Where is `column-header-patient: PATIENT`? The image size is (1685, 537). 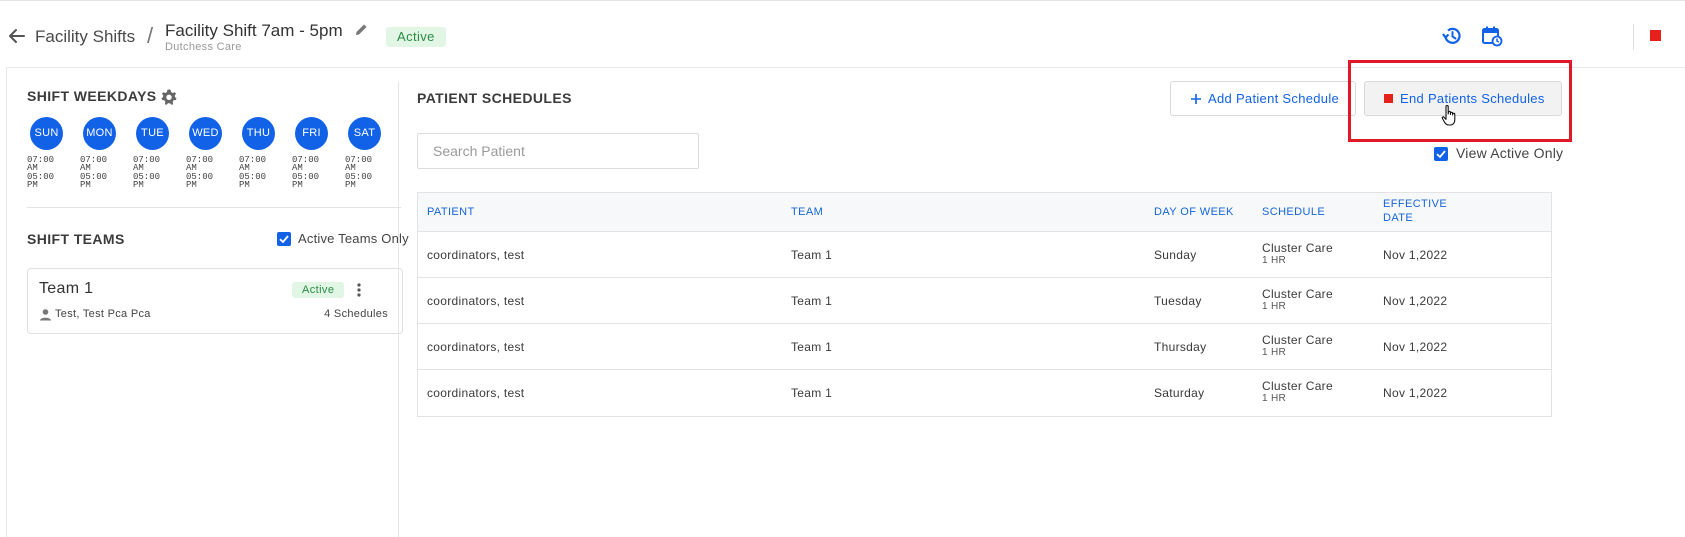 column-header-patient: PATIENT is located at coordinates (451, 212).